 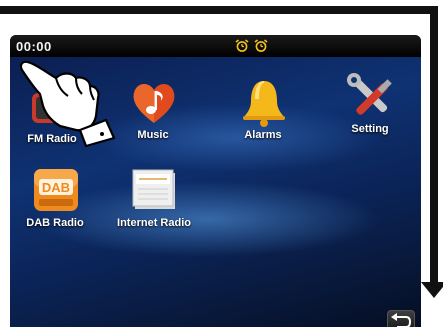 What do you see at coordinates (369, 94) in the screenshot?
I see `tools-icon` at bounding box center [369, 94].